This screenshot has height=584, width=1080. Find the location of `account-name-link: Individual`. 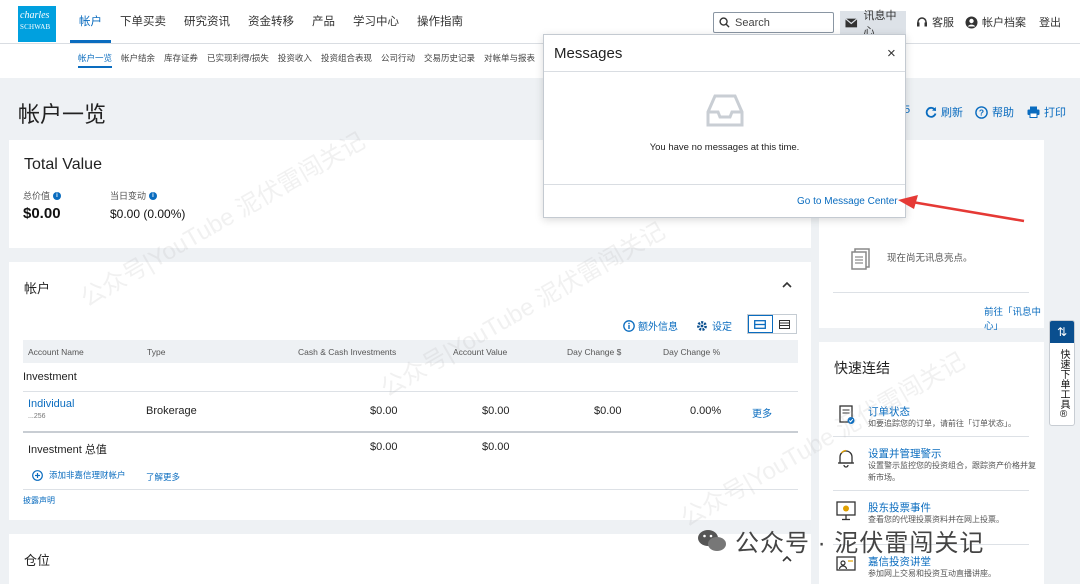

account-name-link: Individual is located at coordinates (51, 404).